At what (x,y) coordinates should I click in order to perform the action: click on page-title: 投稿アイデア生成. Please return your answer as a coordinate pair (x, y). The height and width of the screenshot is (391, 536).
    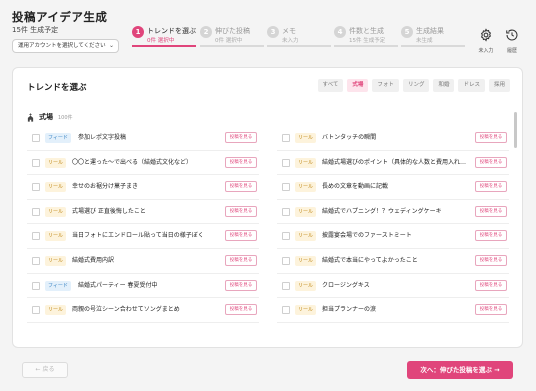
    Looking at the image, I should click on (60, 17).